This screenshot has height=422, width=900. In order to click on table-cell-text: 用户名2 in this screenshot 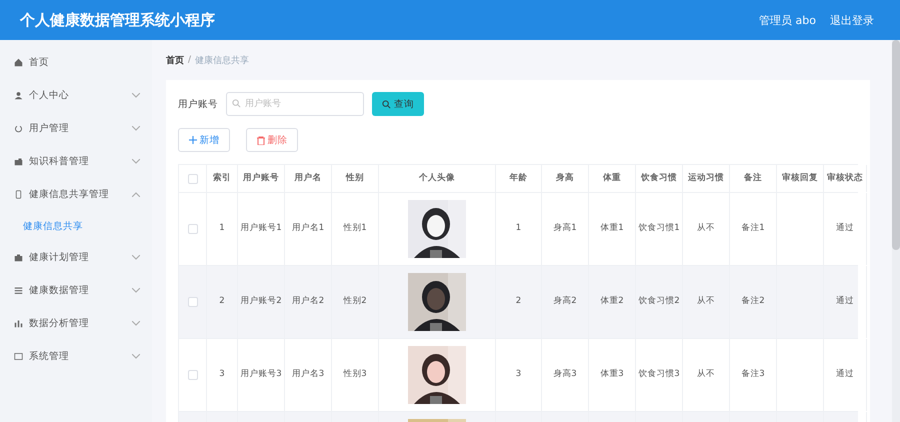, I will do `click(308, 301)`.